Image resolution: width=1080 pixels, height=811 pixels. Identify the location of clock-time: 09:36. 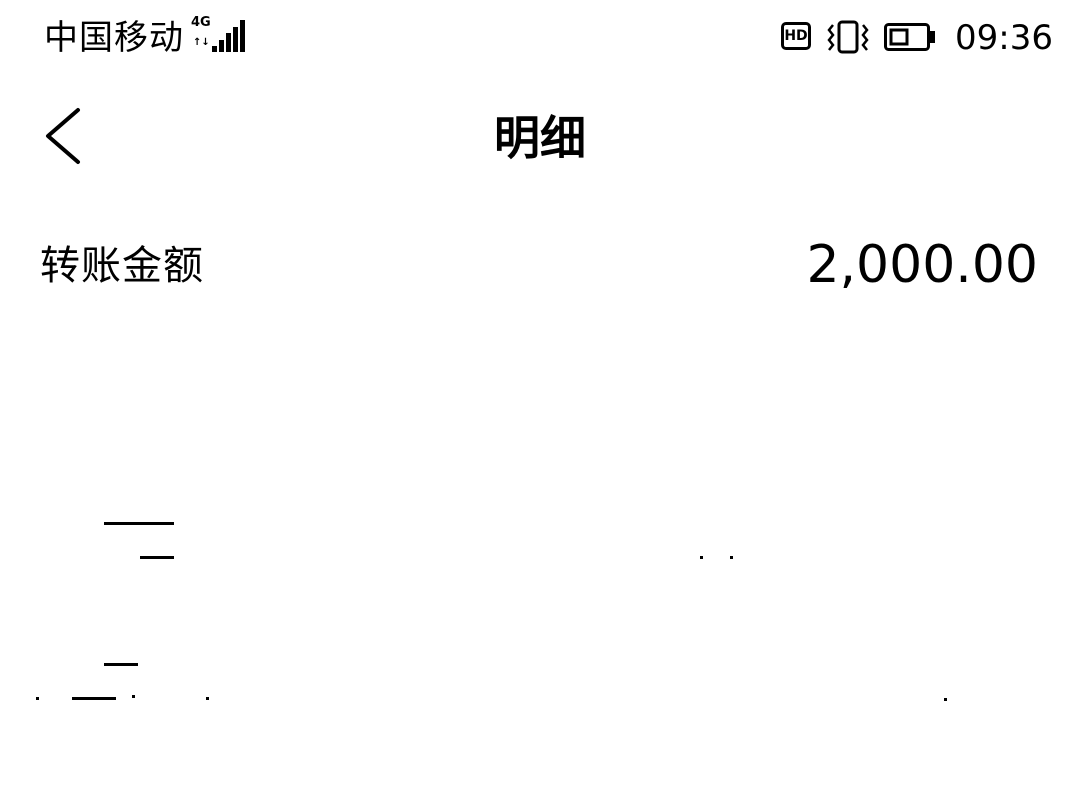
(1004, 38).